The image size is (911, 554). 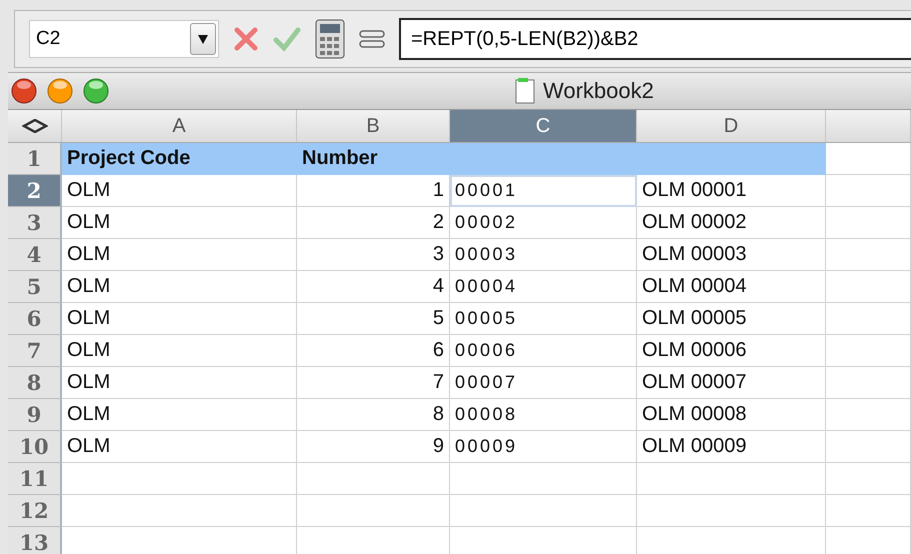 What do you see at coordinates (731, 351) in the screenshot?
I see `table-cell: OLM 00006` at bounding box center [731, 351].